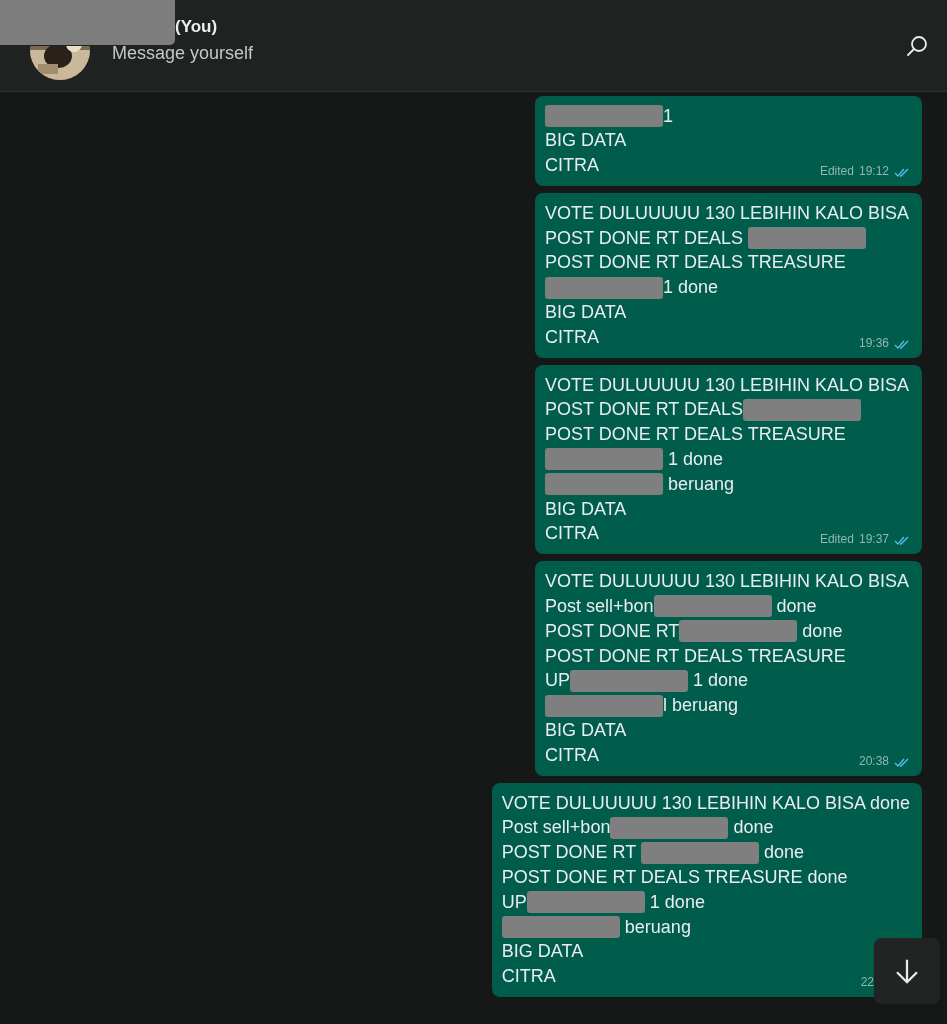  Describe the element at coordinates (907, 971) in the screenshot. I see `scroll-down-button` at that location.